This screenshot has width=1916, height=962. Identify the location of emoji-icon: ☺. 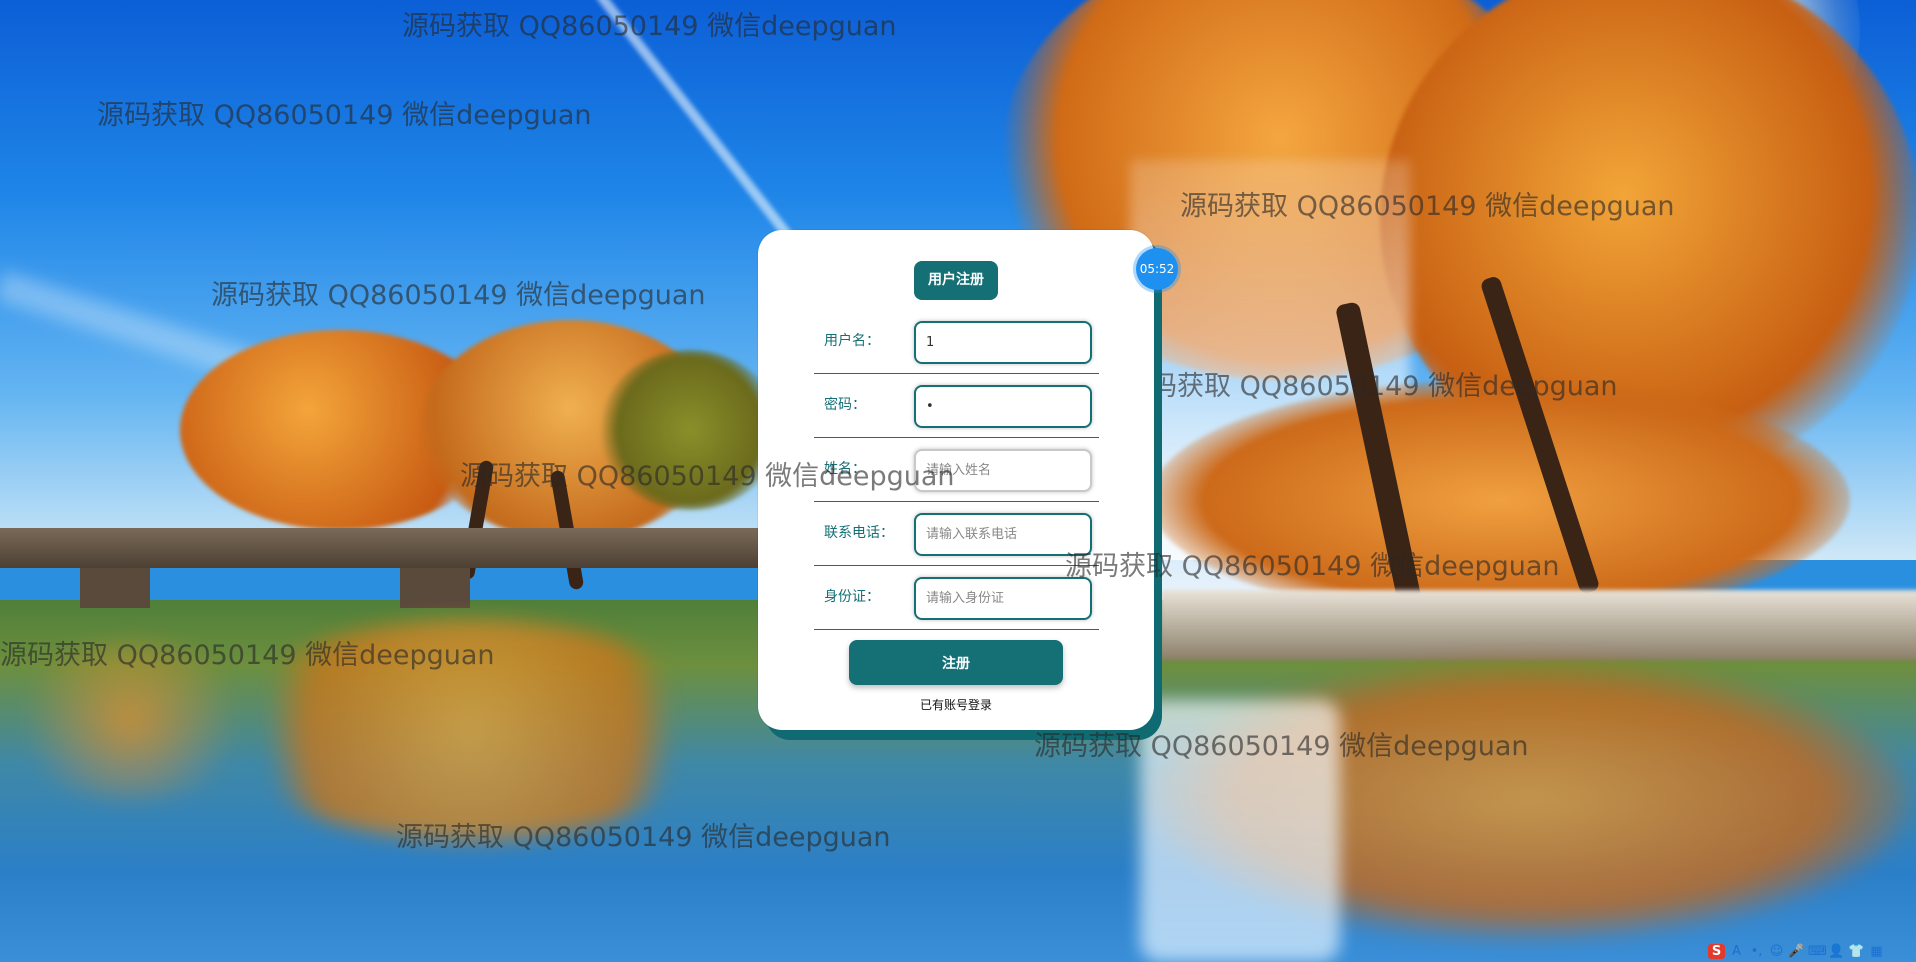
(1776, 951).